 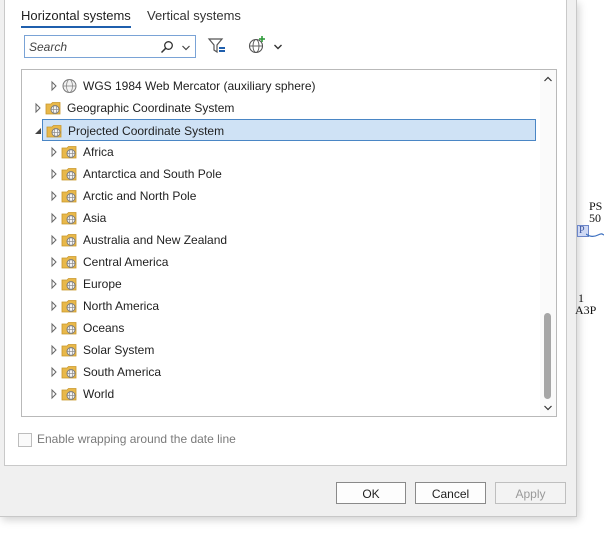 I want to click on tree-item: Antarctica and South Pole, so click(x=280, y=174).